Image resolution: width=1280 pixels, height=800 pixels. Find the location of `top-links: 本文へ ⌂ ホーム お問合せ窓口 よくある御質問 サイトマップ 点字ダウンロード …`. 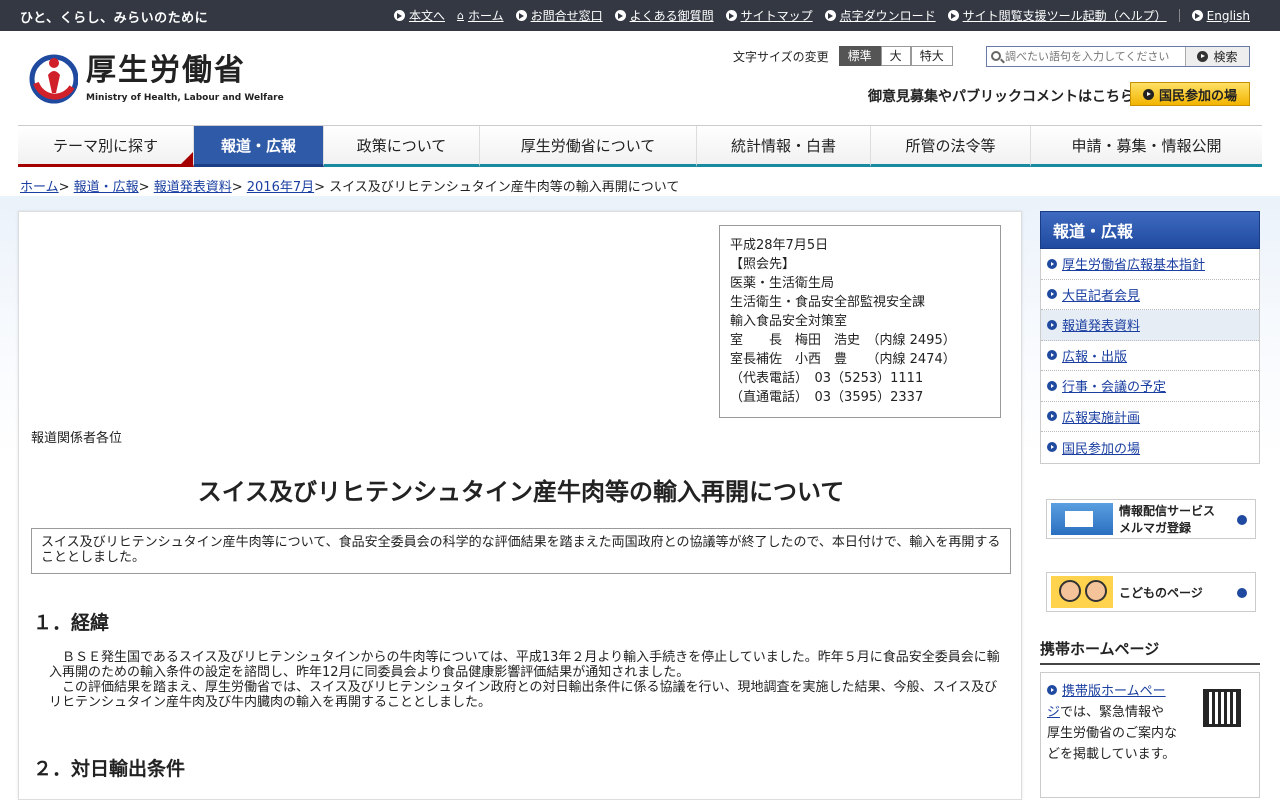

top-links: 本文へ ⌂ ホーム お問合せ窓口 よくある御質問 サイトマップ 点字ダウンロード … is located at coordinates (816, 15).